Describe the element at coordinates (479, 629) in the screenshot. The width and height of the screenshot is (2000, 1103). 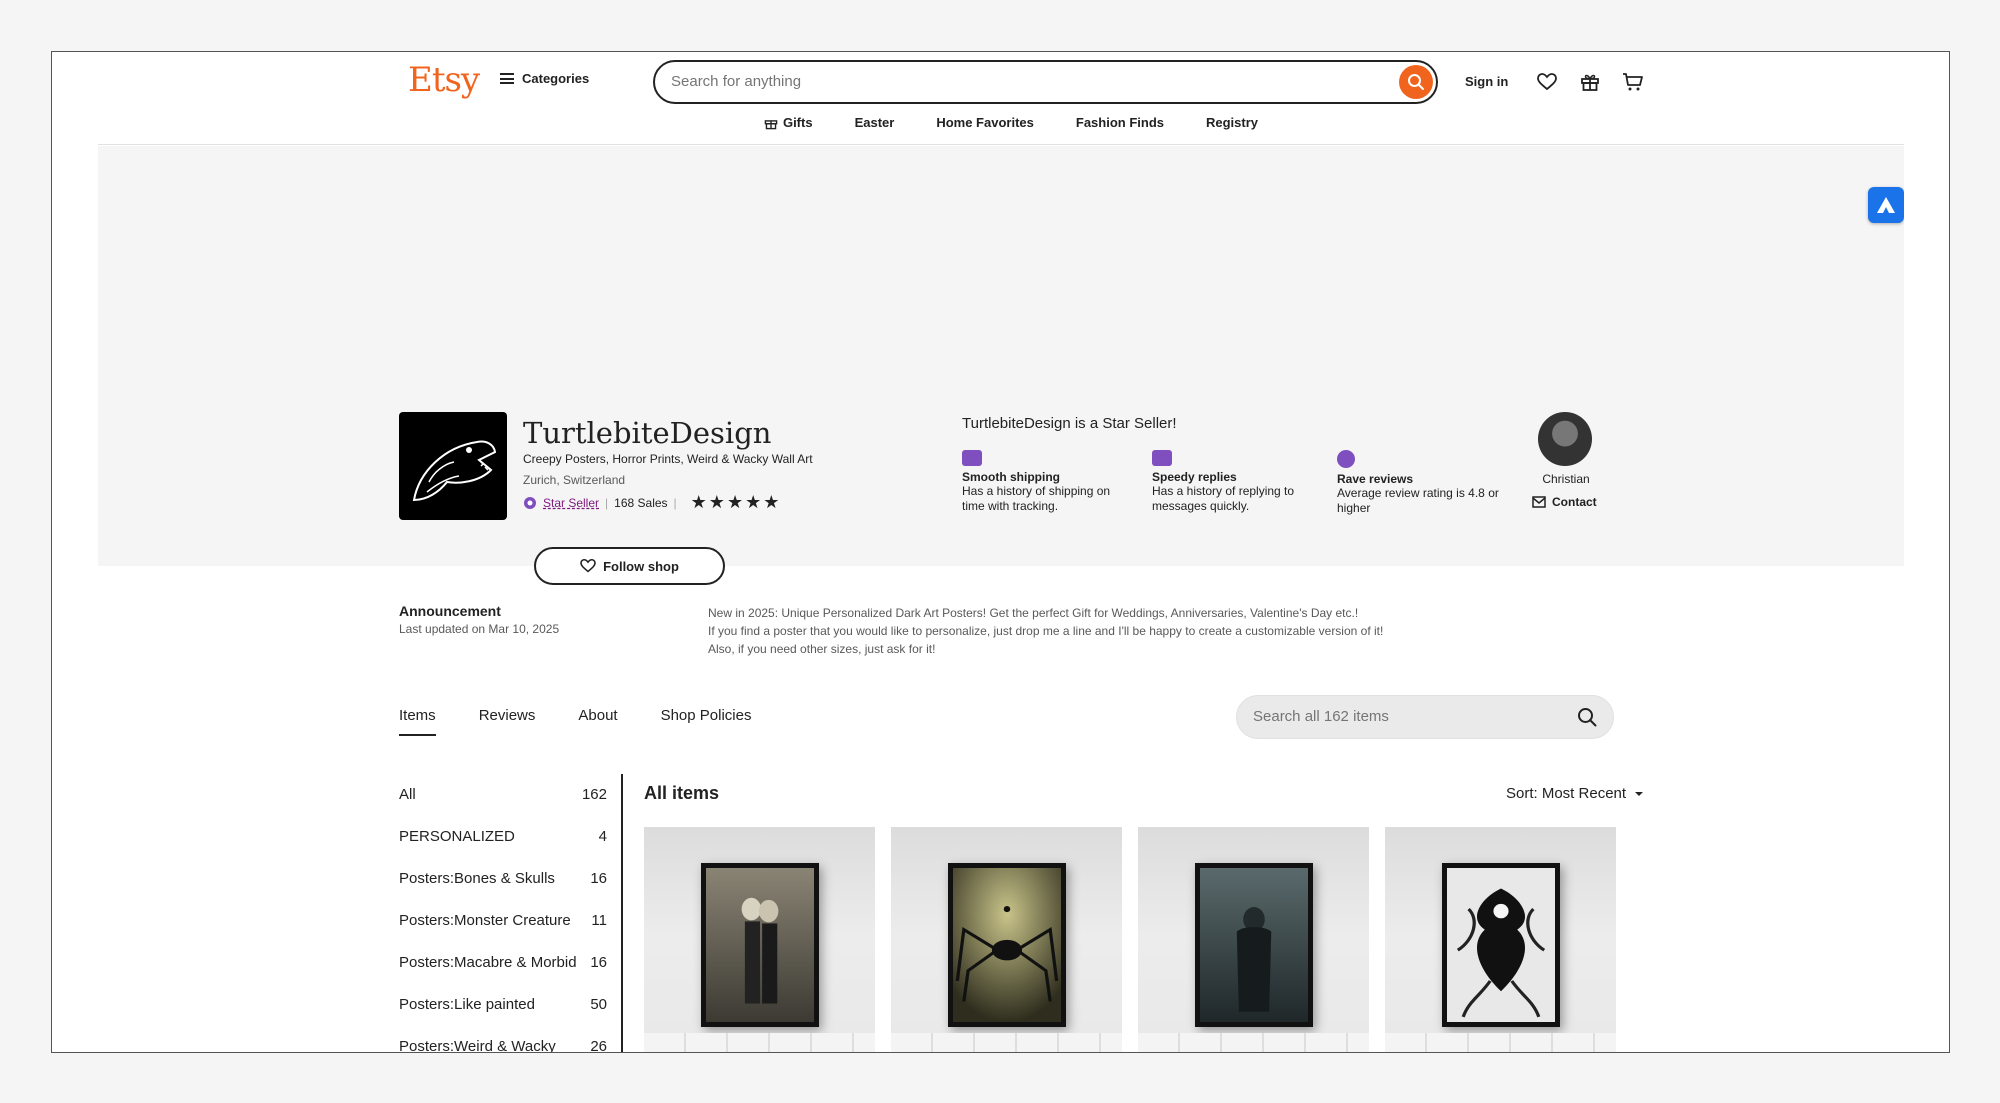
I see `announcement-date: Last updated on Mar 10, 2025` at that location.